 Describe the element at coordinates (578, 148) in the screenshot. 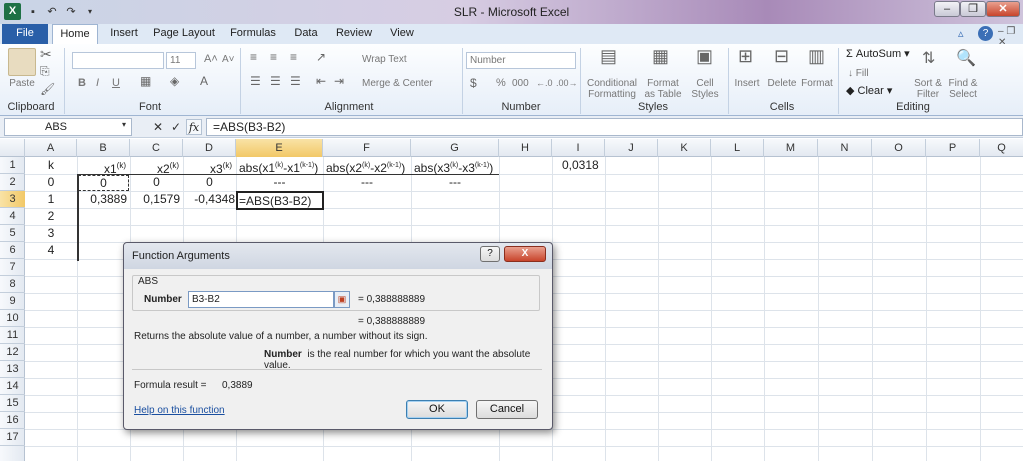

I see `column-header-i: I` at that location.